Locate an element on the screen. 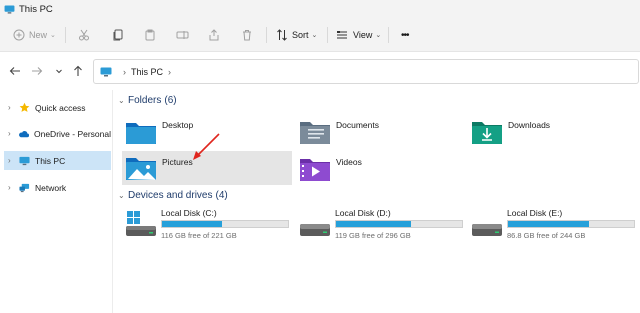 This screenshot has width=640, height=313. arrow-up-icon is located at coordinates (78, 70).